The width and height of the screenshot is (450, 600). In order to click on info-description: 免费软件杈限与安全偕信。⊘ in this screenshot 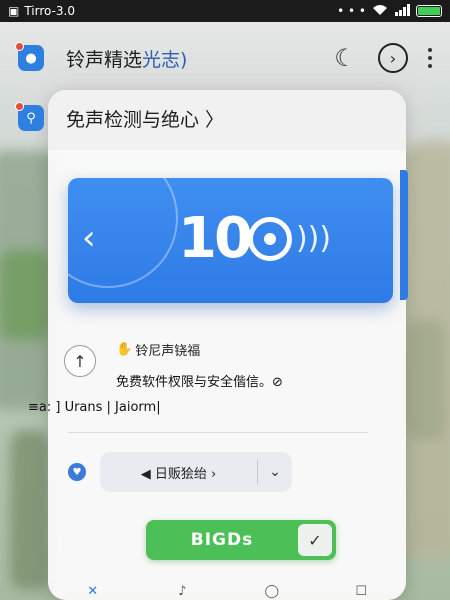, I will do `click(199, 382)`.